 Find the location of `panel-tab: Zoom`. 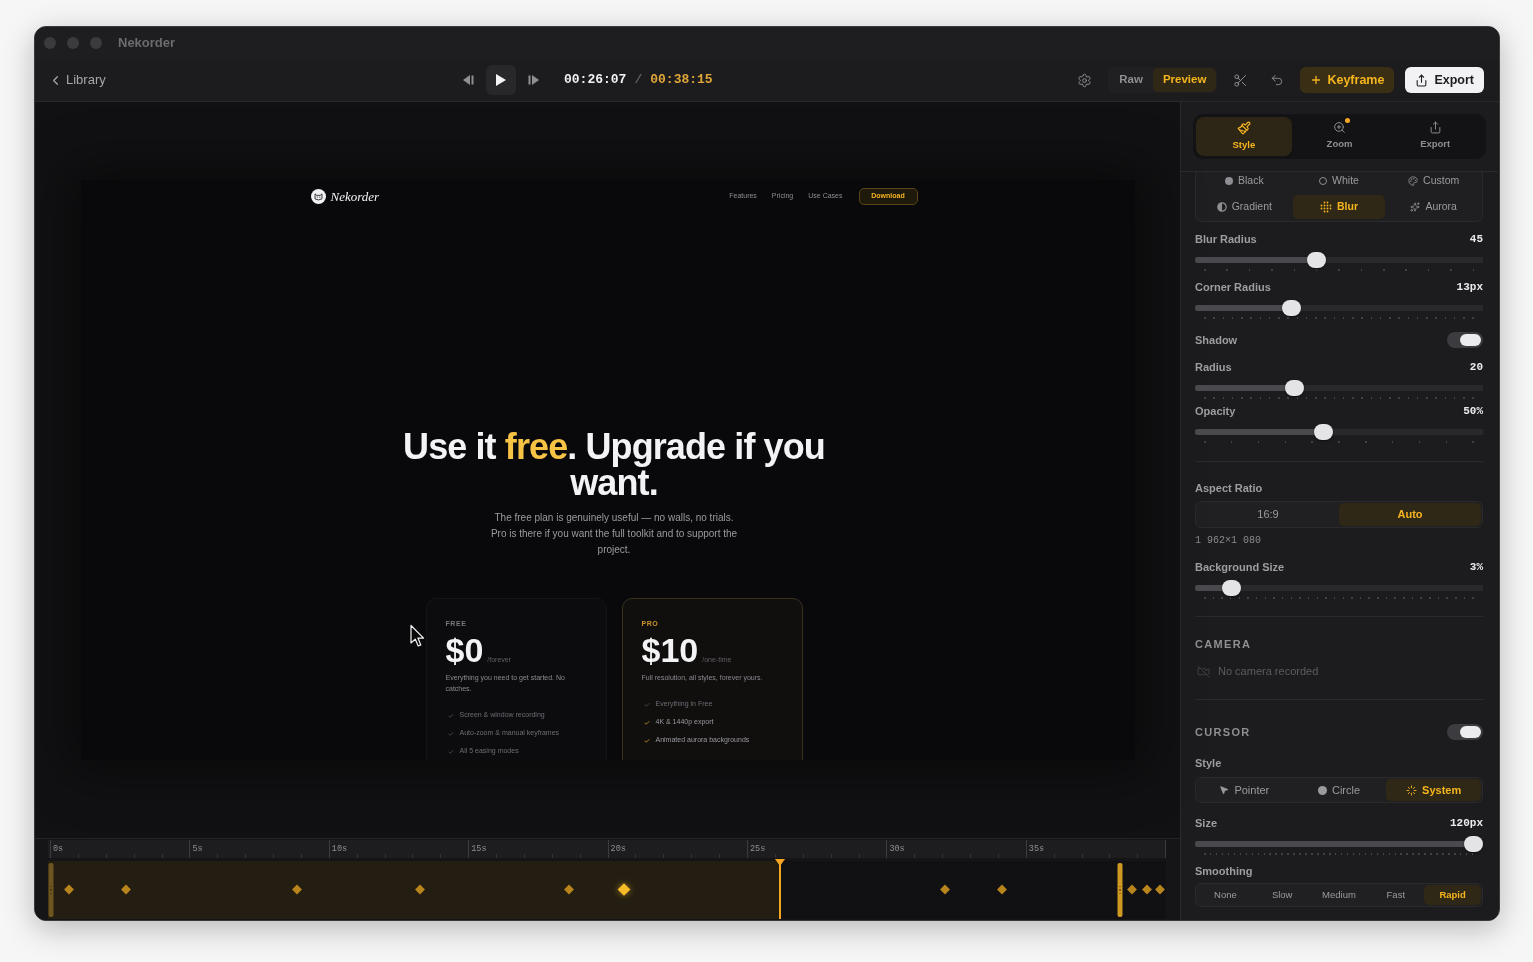

panel-tab: Zoom is located at coordinates (1339, 136).